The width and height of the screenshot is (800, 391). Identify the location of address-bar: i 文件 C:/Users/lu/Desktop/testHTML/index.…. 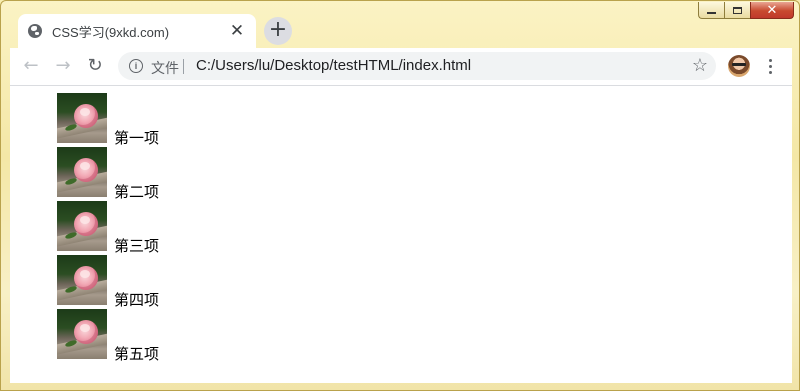
(417, 66).